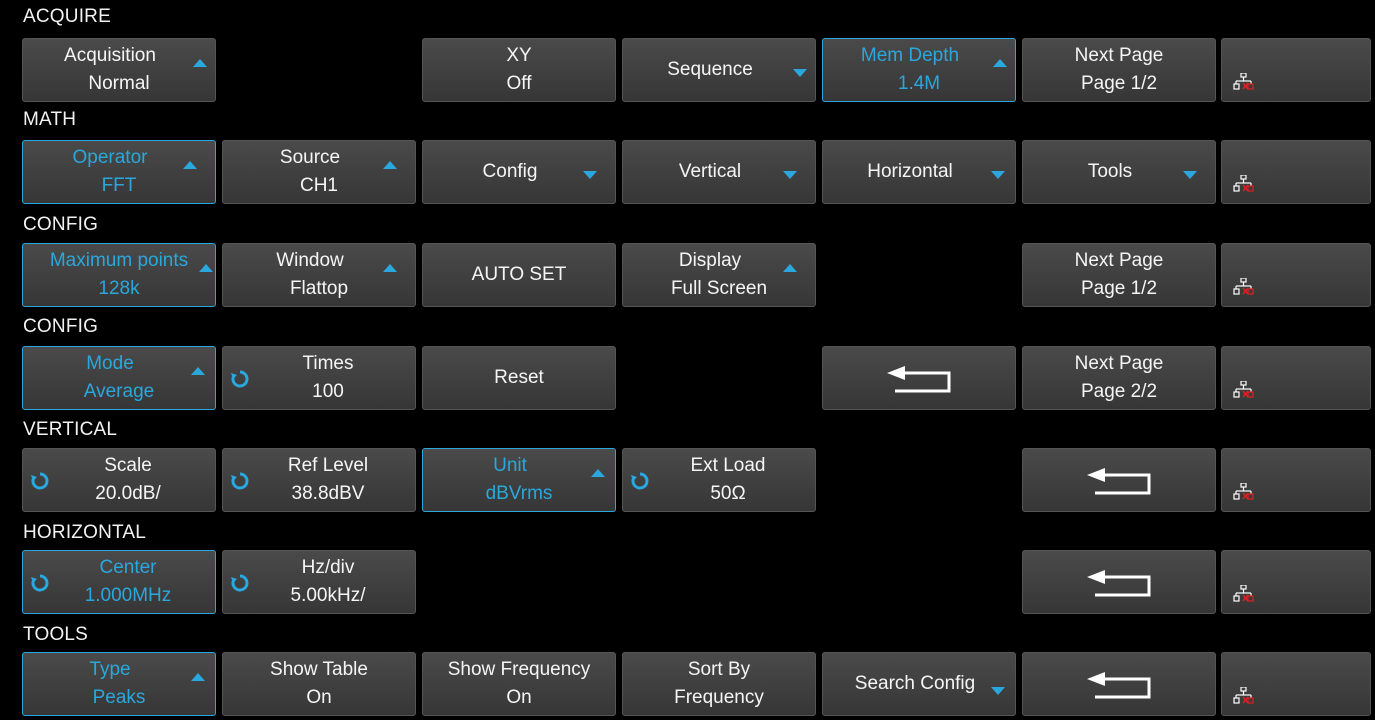 The image size is (1375, 720). Describe the element at coordinates (318, 185) in the screenshot. I see `source-value: CH1` at that location.